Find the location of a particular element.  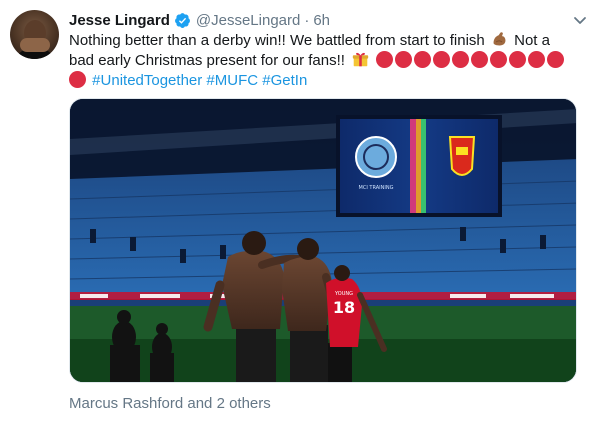

hashtag-link: #MUFC is located at coordinates (232, 80).